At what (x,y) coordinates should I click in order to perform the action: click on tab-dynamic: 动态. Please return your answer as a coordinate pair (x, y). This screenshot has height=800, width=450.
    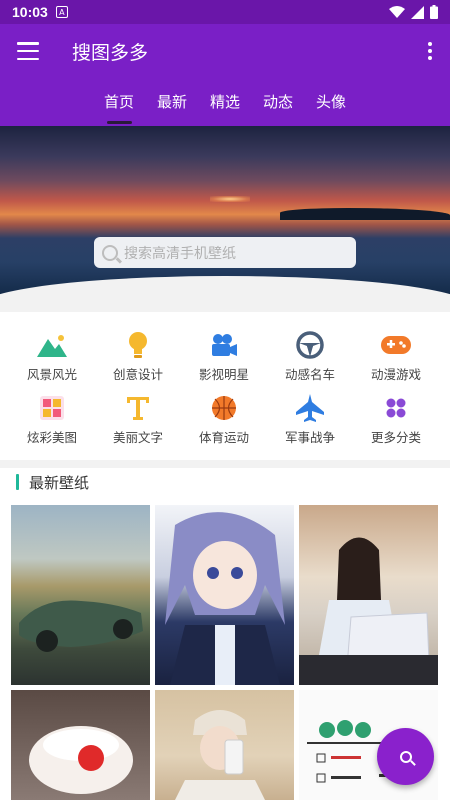
    Looking at the image, I should click on (278, 107).